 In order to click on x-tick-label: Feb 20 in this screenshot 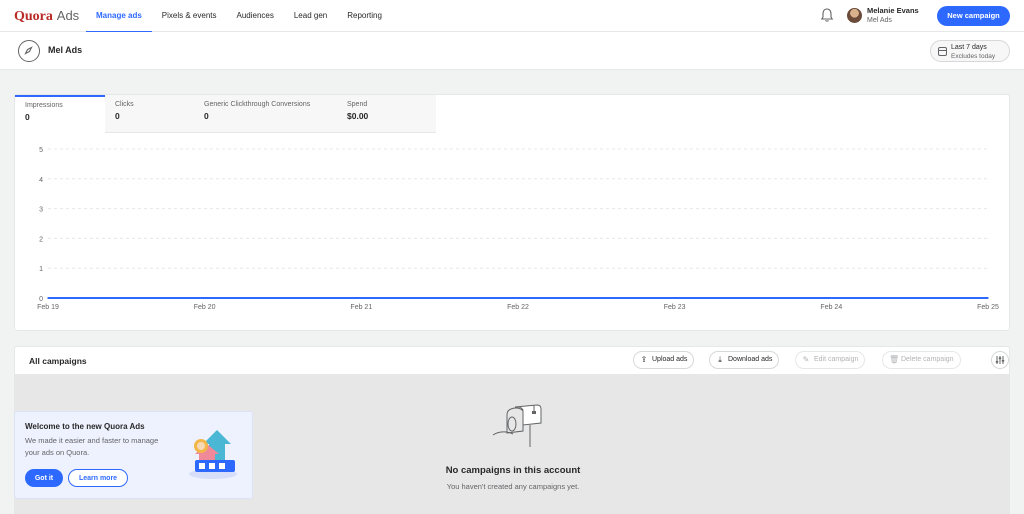, I will do `click(205, 307)`.